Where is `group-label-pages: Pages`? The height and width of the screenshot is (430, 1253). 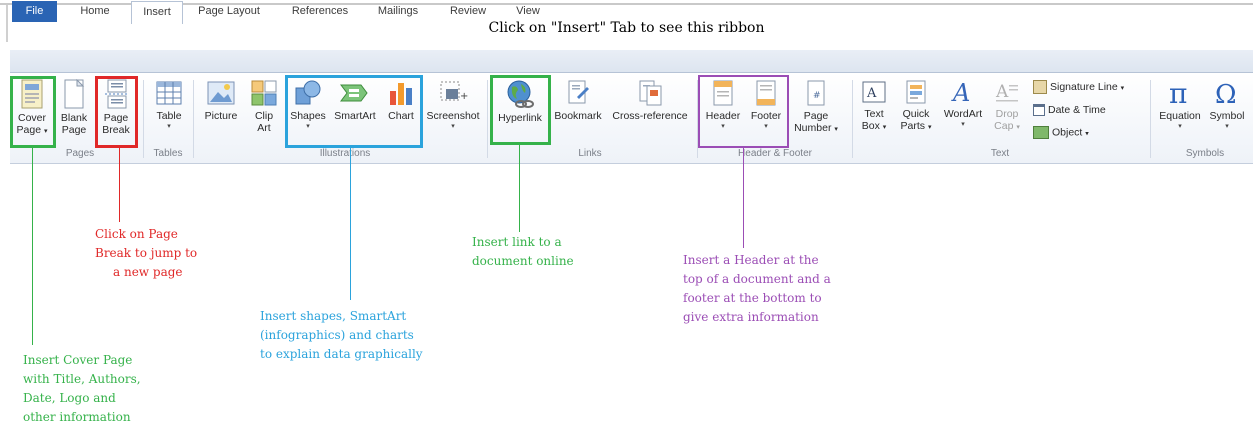
group-label-pages: Pages is located at coordinates (80, 153).